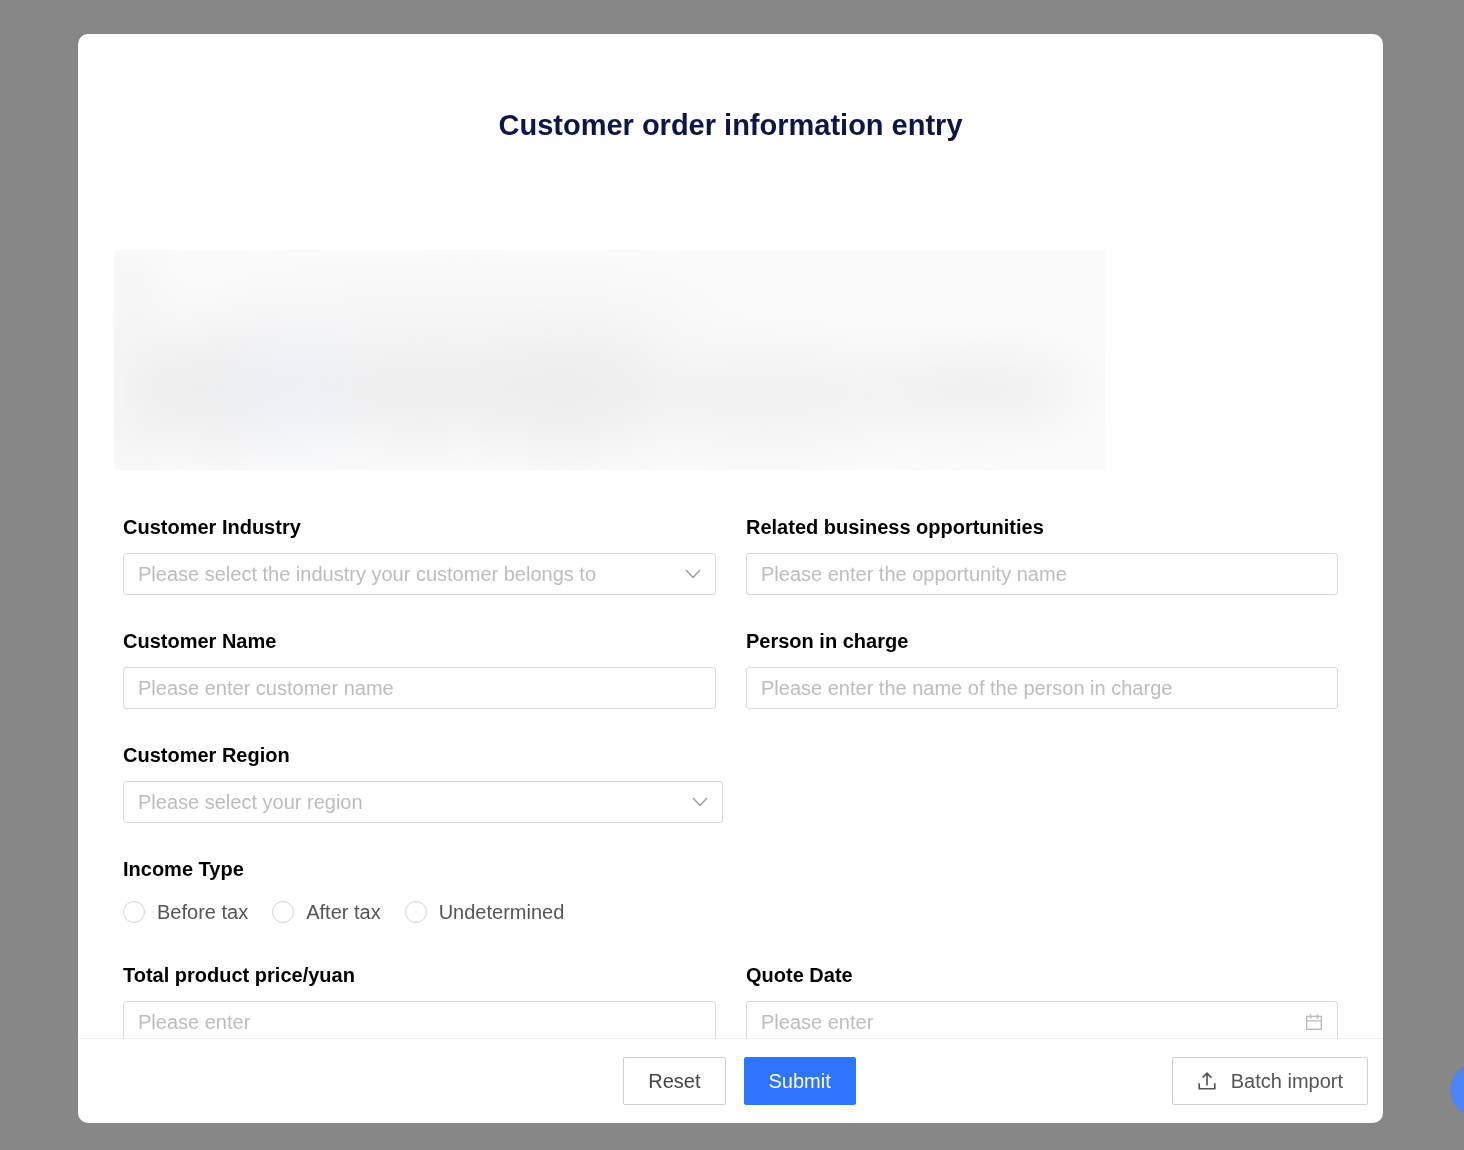 This screenshot has height=1150, width=1464. What do you see at coordinates (800, 975) in the screenshot?
I see `field-label: Quote Date` at bounding box center [800, 975].